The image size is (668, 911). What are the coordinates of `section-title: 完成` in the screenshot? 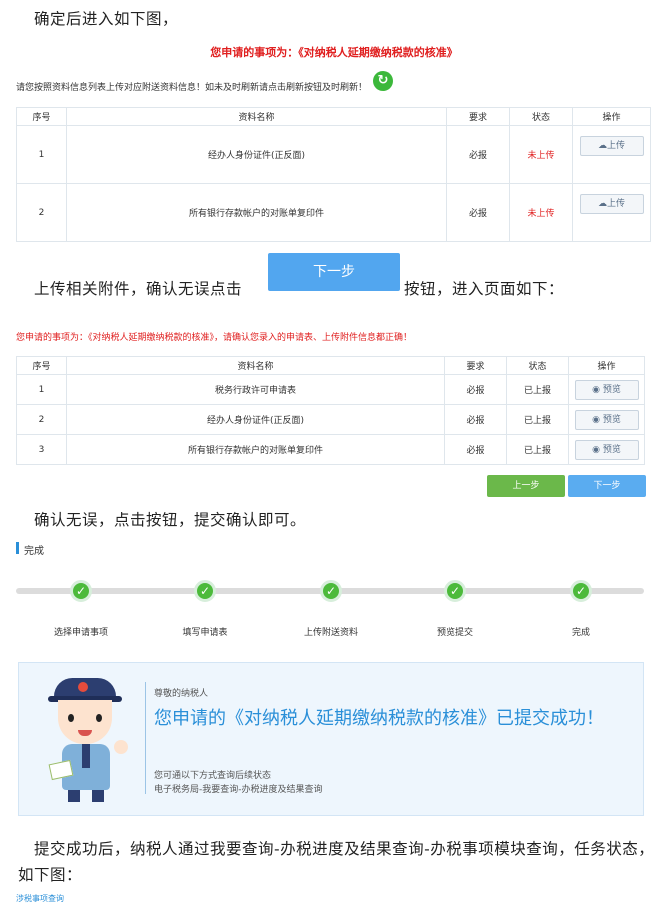 It's located at (34, 551).